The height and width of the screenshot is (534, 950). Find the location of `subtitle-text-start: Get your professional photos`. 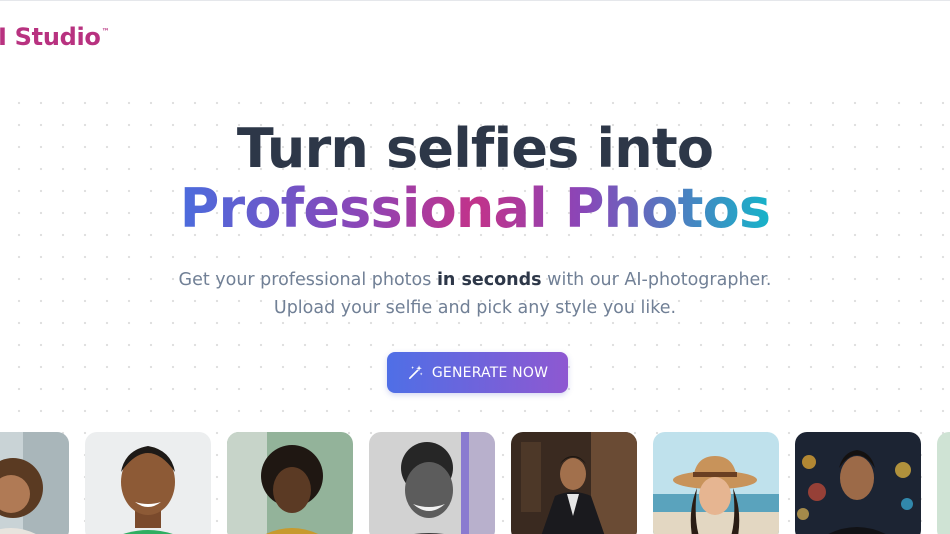

subtitle-text-start: Get your professional photos is located at coordinates (307, 280).